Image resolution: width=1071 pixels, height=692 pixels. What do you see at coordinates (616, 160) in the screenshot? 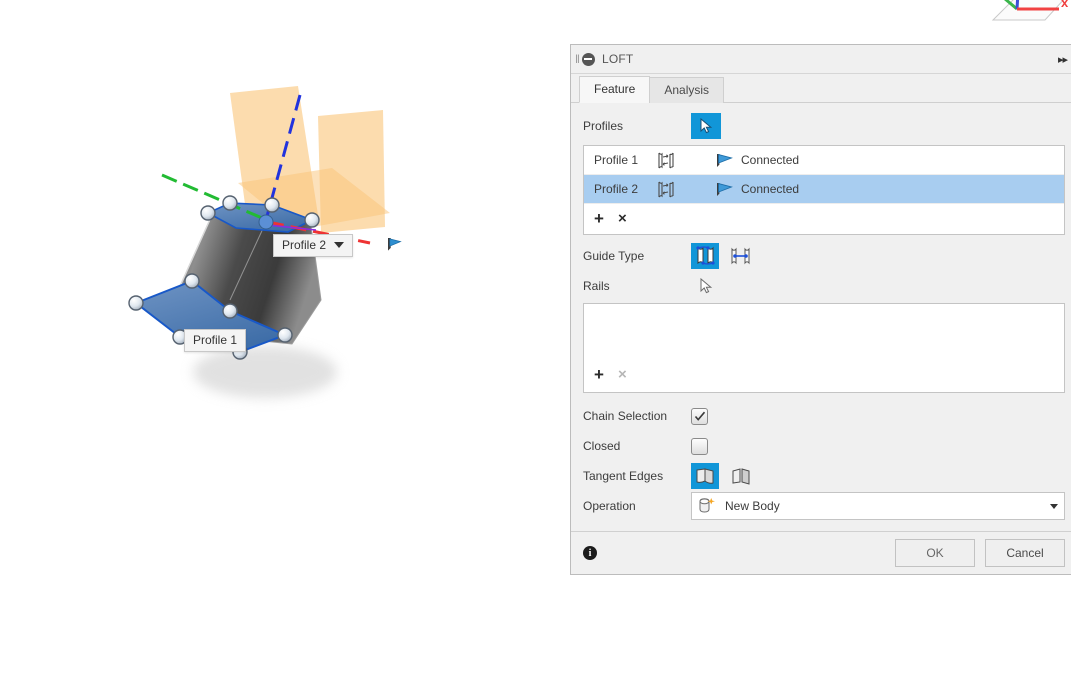
I see `profile-row-name: Profile 1` at bounding box center [616, 160].